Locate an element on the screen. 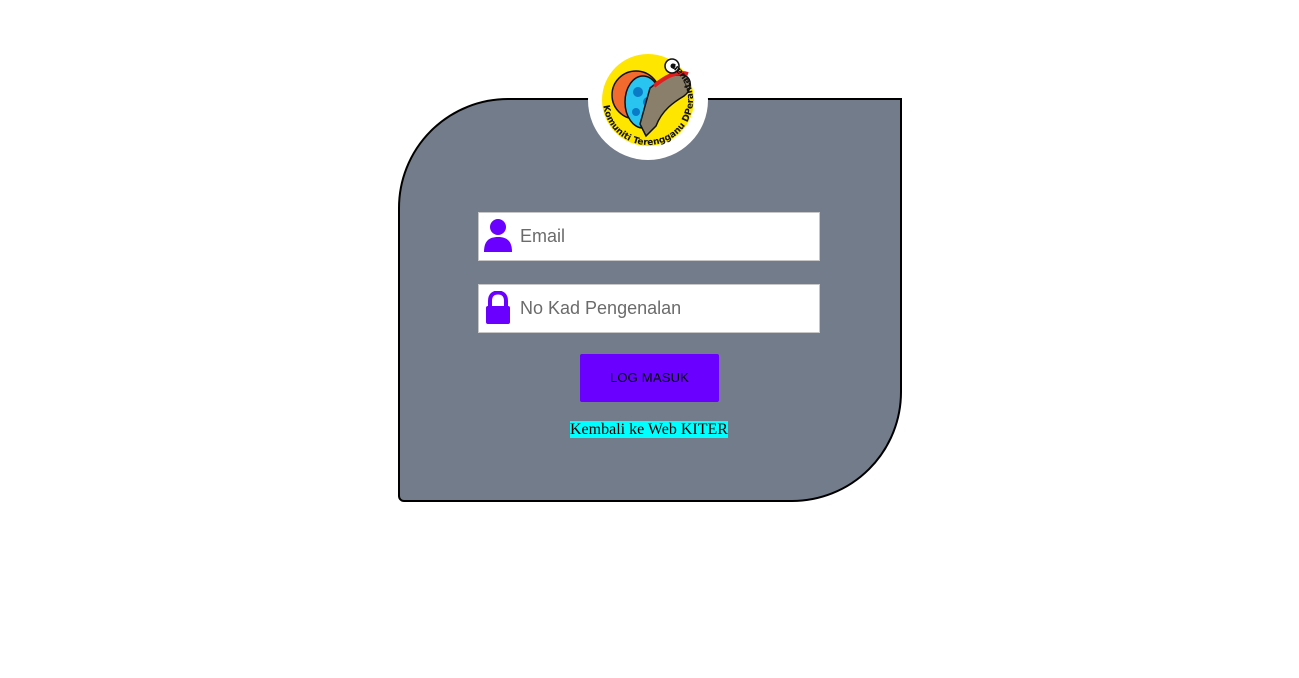 This screenshot has width=1299, height=678. user-icon is located at coordinates (498, 235).